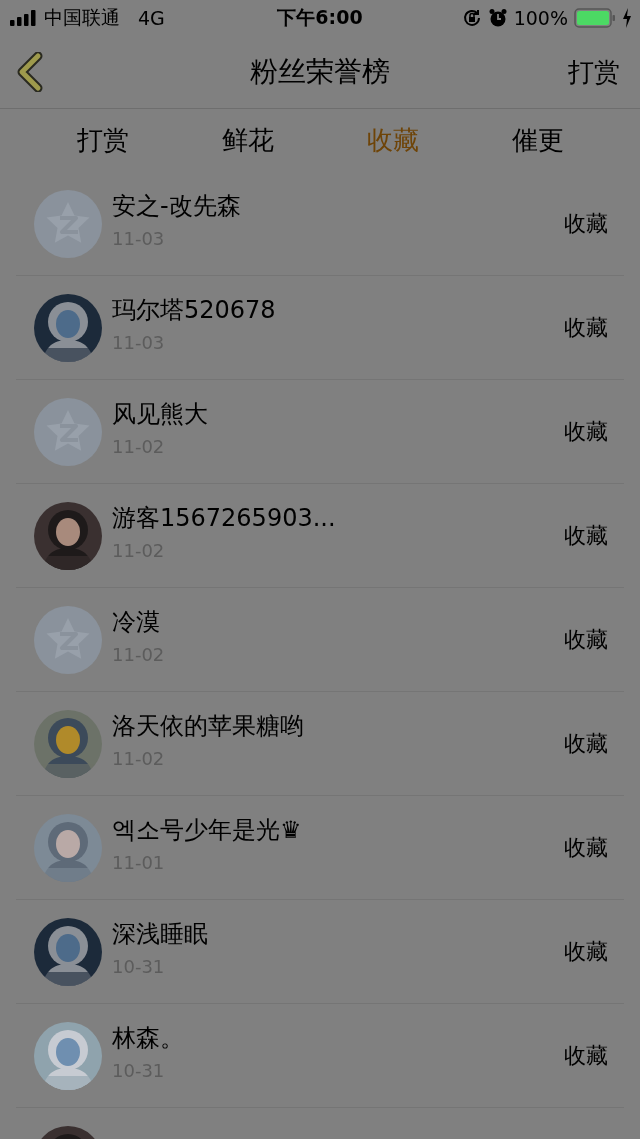 This screenshot has height=1139, width=640. What do you see at coordinates (540, 18) in the screenshot?
I see `battery-percent: 100%` at bounding box center [540, 18].